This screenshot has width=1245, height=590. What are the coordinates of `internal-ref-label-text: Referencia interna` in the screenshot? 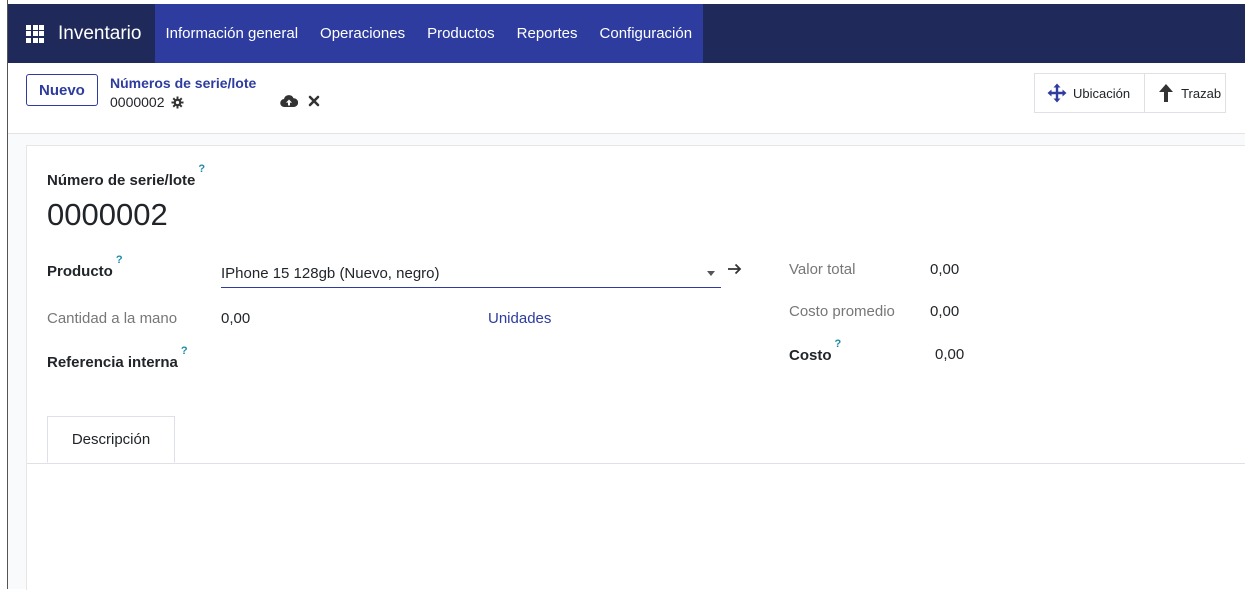 It's located at (112, 362).